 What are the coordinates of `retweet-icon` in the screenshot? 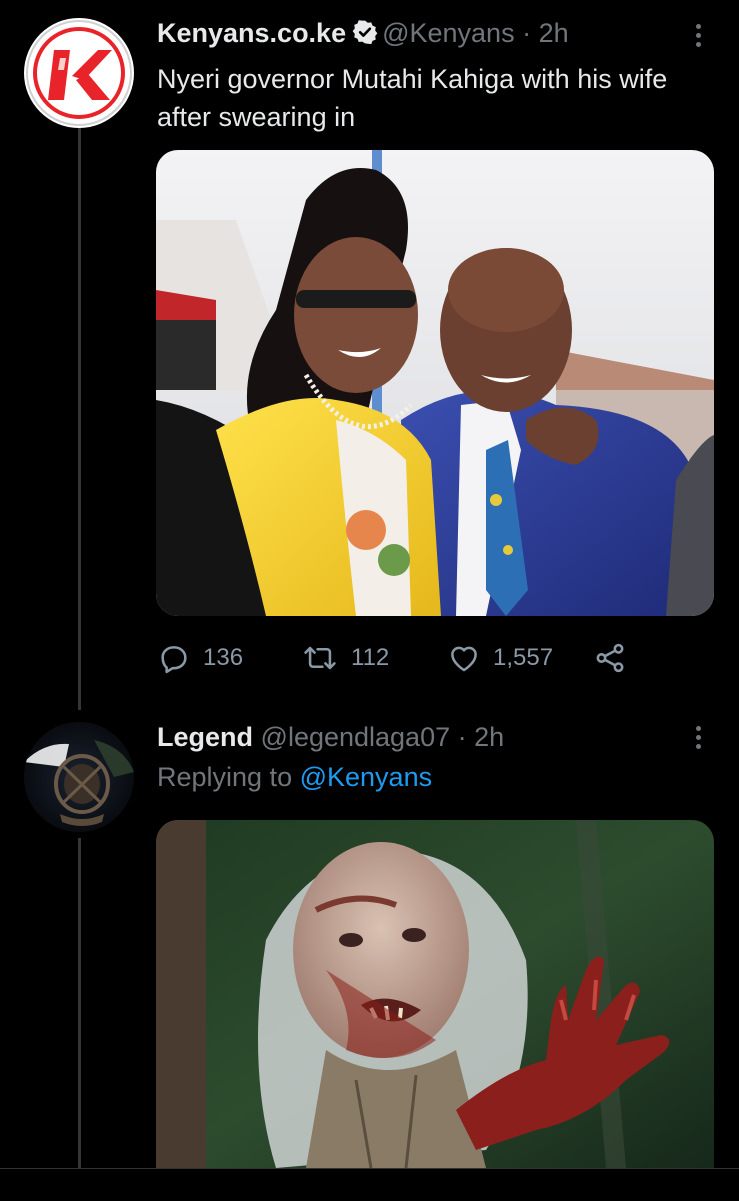 It's located at (320, 658).